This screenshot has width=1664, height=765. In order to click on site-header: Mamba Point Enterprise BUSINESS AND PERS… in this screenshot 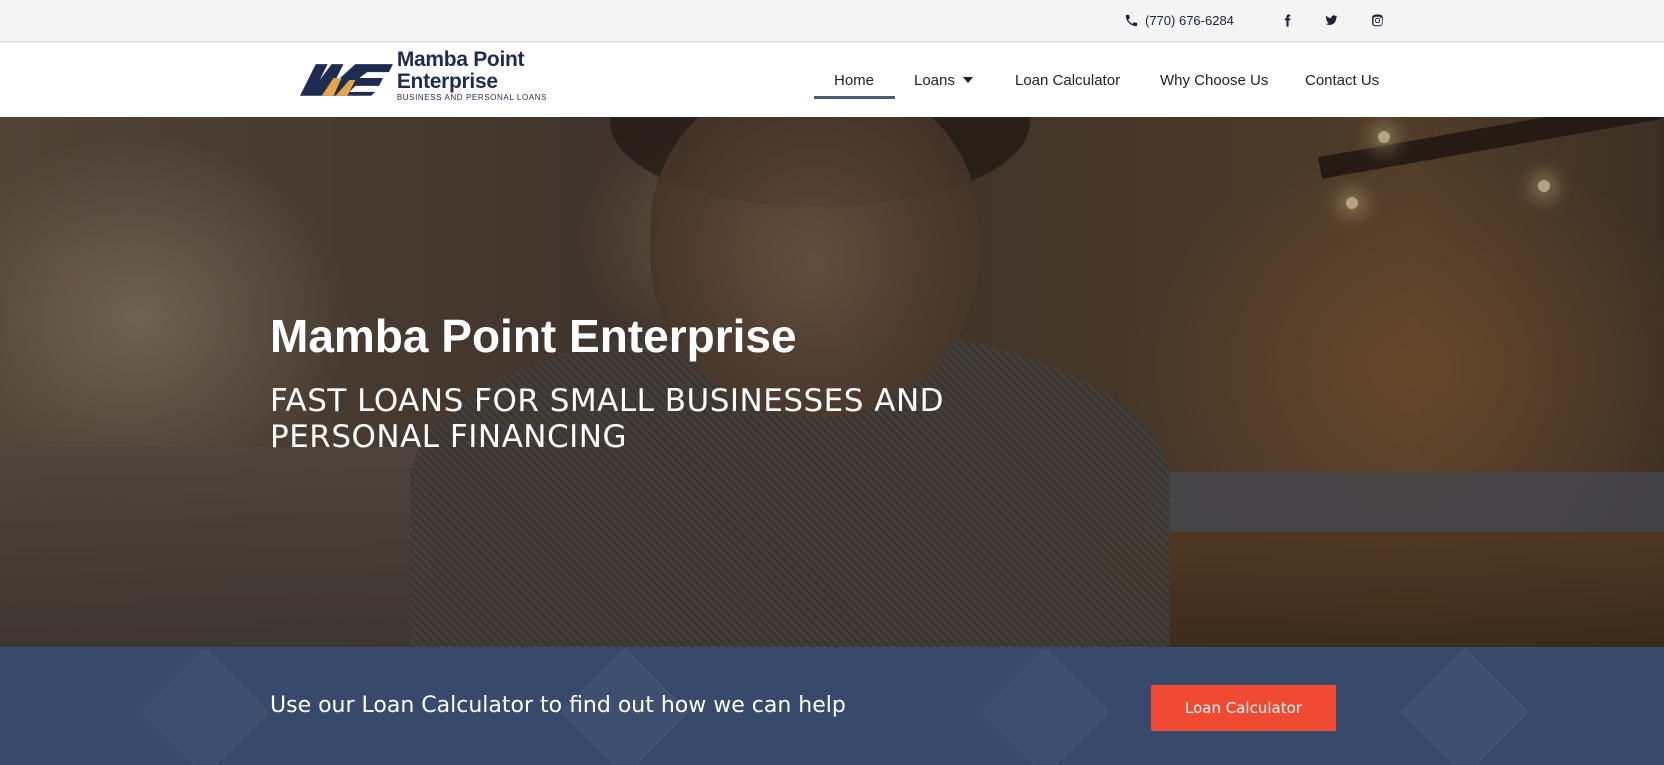, I will do `click(832, 80)`.